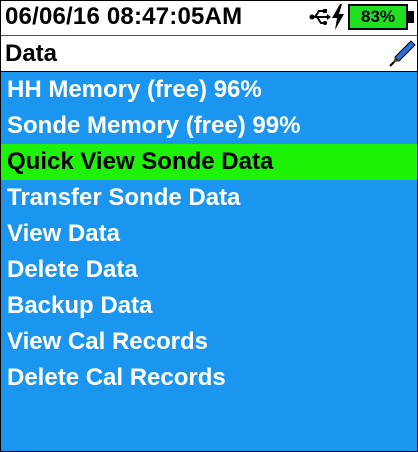 The height and width of the screenshot is (452, 418). Describe the element at coordinates (124, 16) in the screenshot. I see `datetime-readout: 06/06/16 08:47:05AM` at that location.